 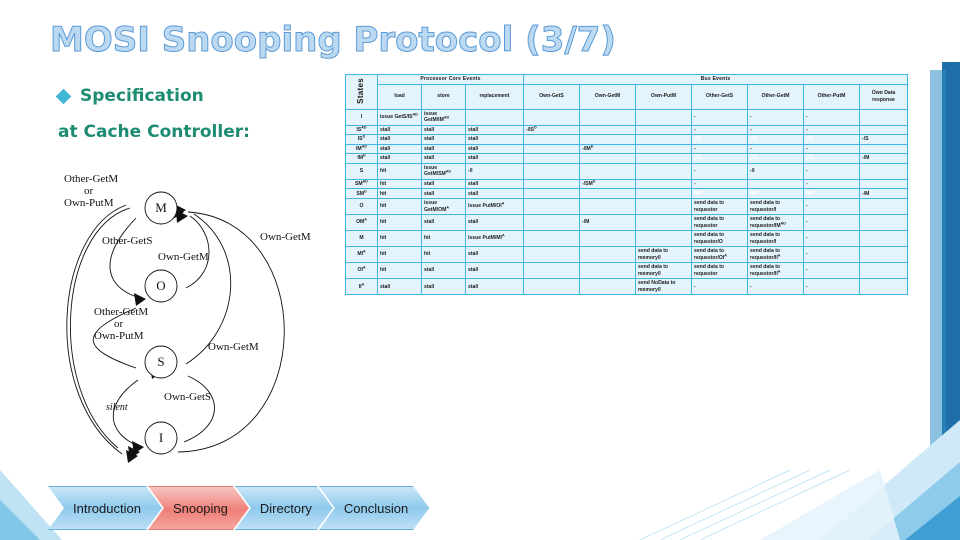 What do you see at coordinates (121, 312) in the screenshot?
I see `diagram-label-other-getm-mid: Other-GetM` at bounding box center [121, 312].